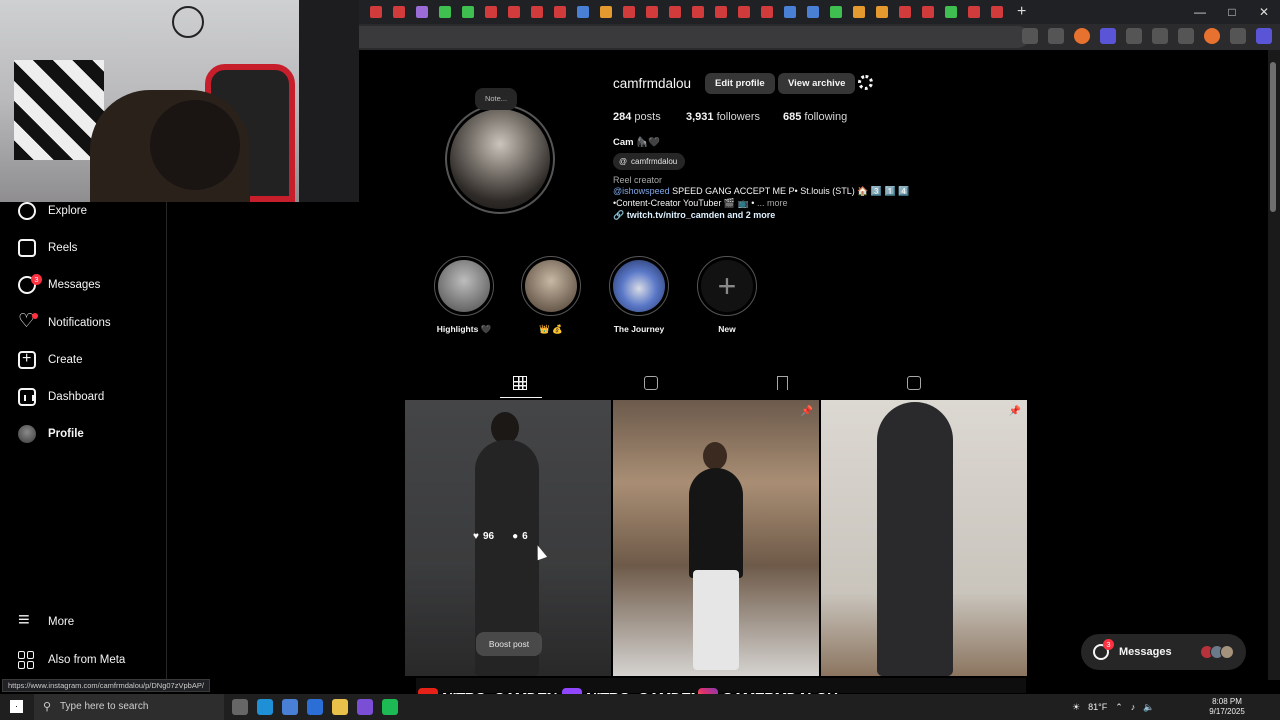 This screenshot has height=720, width=1280. I want to click on avatar, so click(1227, 652).